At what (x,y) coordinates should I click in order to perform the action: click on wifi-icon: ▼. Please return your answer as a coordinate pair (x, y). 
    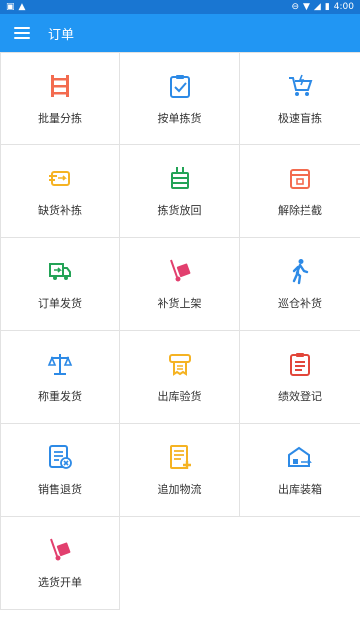
    Looking at the image, I should click on (306, 6).